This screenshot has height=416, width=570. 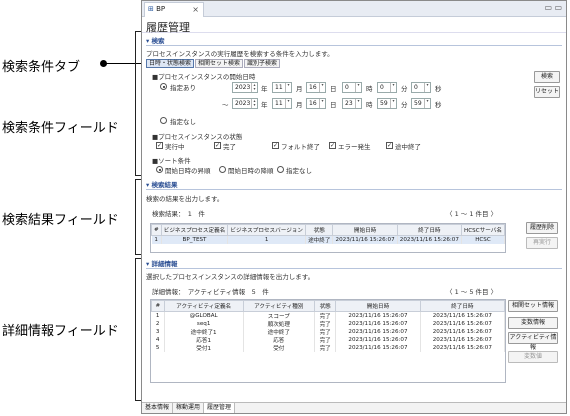 I want to click on sort-asc-radio, so click(x=159, y=169).